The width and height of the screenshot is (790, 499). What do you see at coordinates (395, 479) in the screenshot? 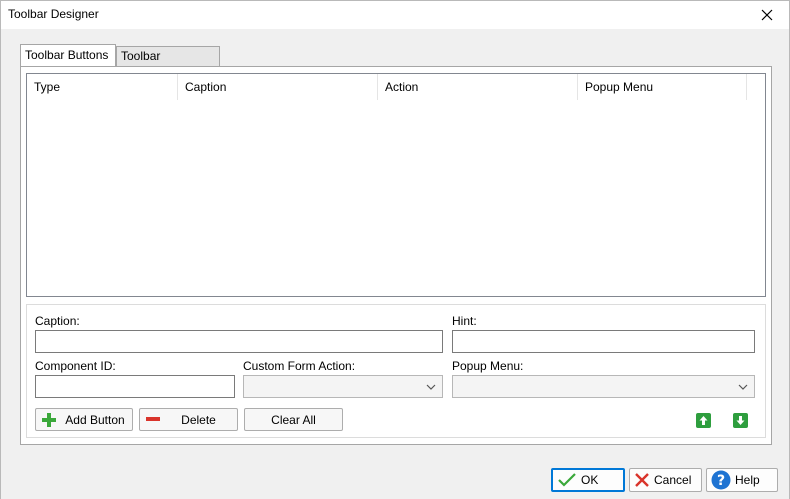
I see `dialog-button-bar: OK Cancel ? Help` at bounding box center [395, 479].